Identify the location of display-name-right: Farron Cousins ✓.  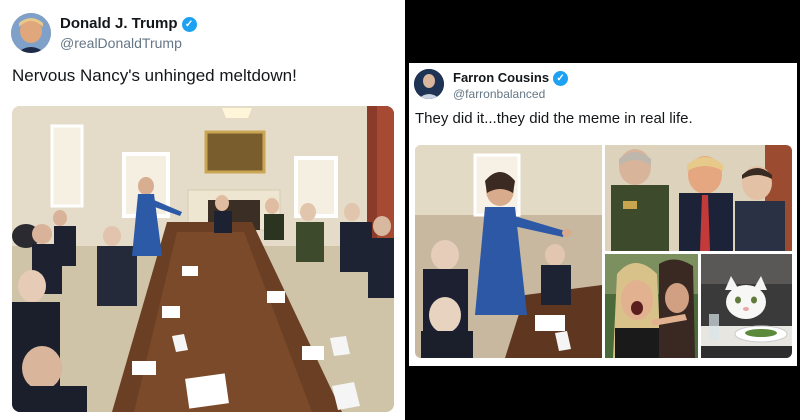
(511, 78).